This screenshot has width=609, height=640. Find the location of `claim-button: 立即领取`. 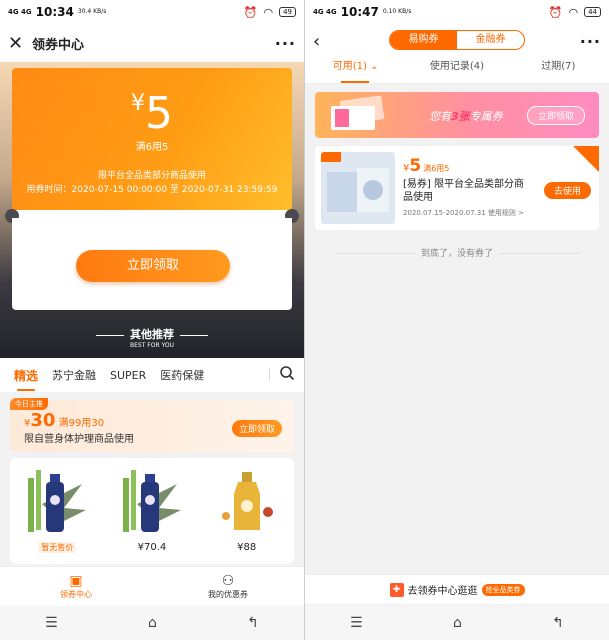

claim-button: 立即领取 is located at coordinates (153, 266).